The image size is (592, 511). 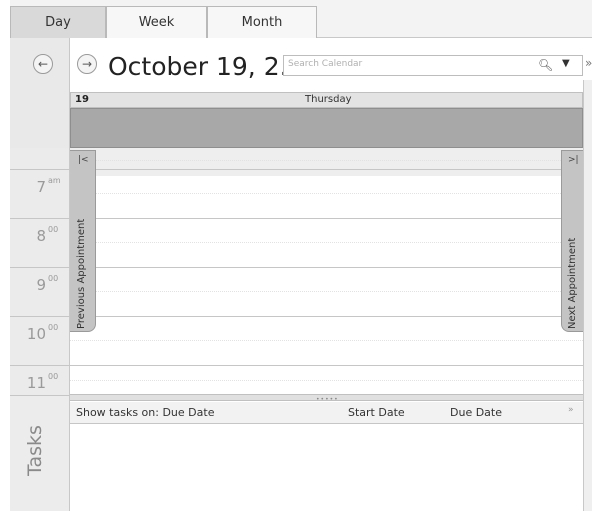 I want to click on tasks-list, so click(x=326, y=467).